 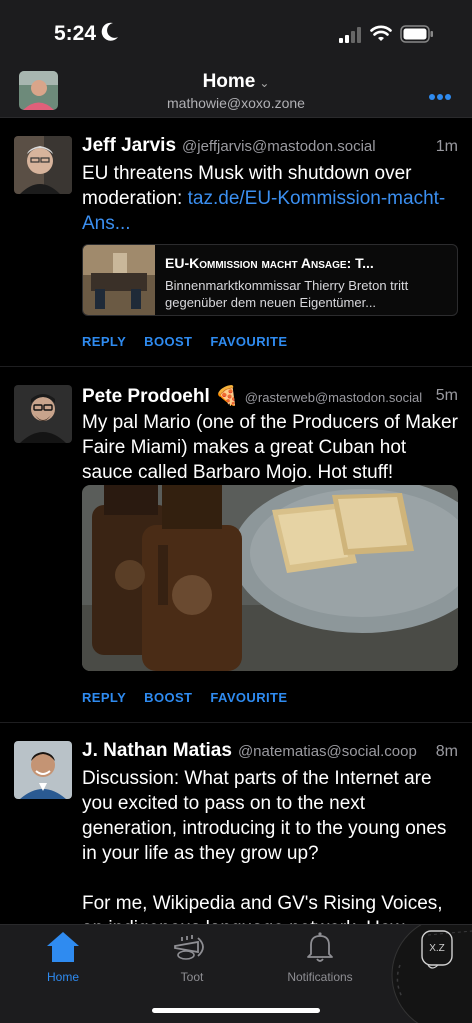 What do you see at coordinates (229, 81) in the screenshot?
I see `nav-title: Home` at bounding box center [229, 81].